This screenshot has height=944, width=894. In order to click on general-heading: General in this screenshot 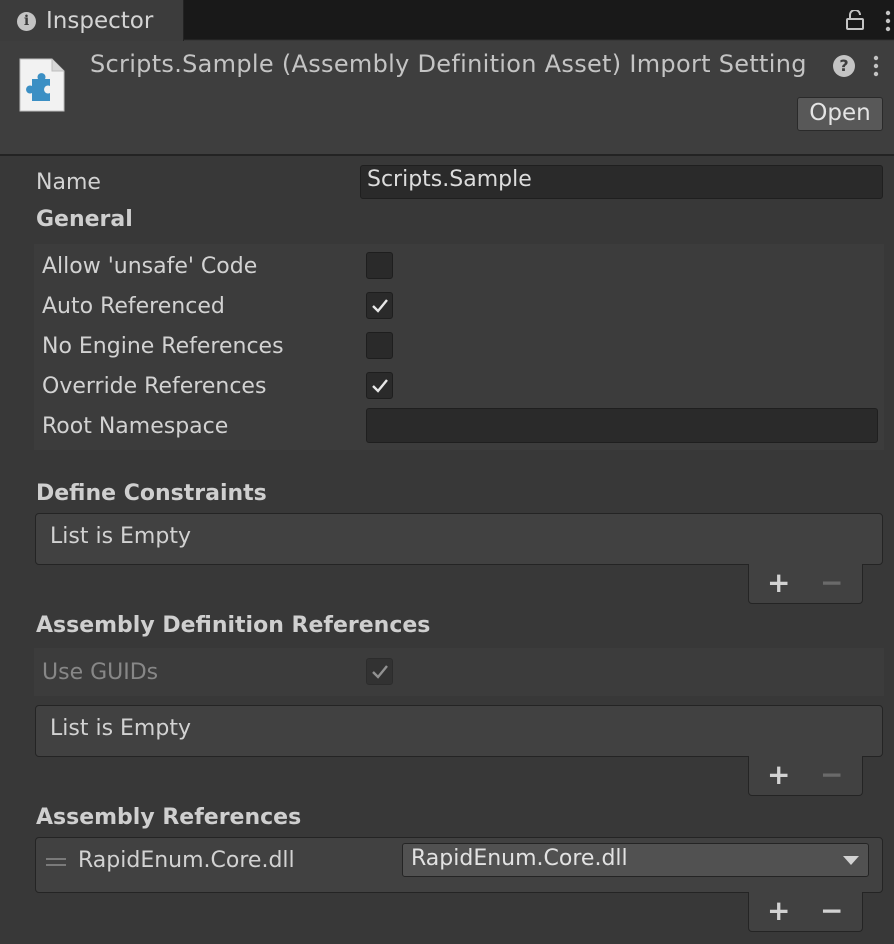, I will do `click(84, 219)`.